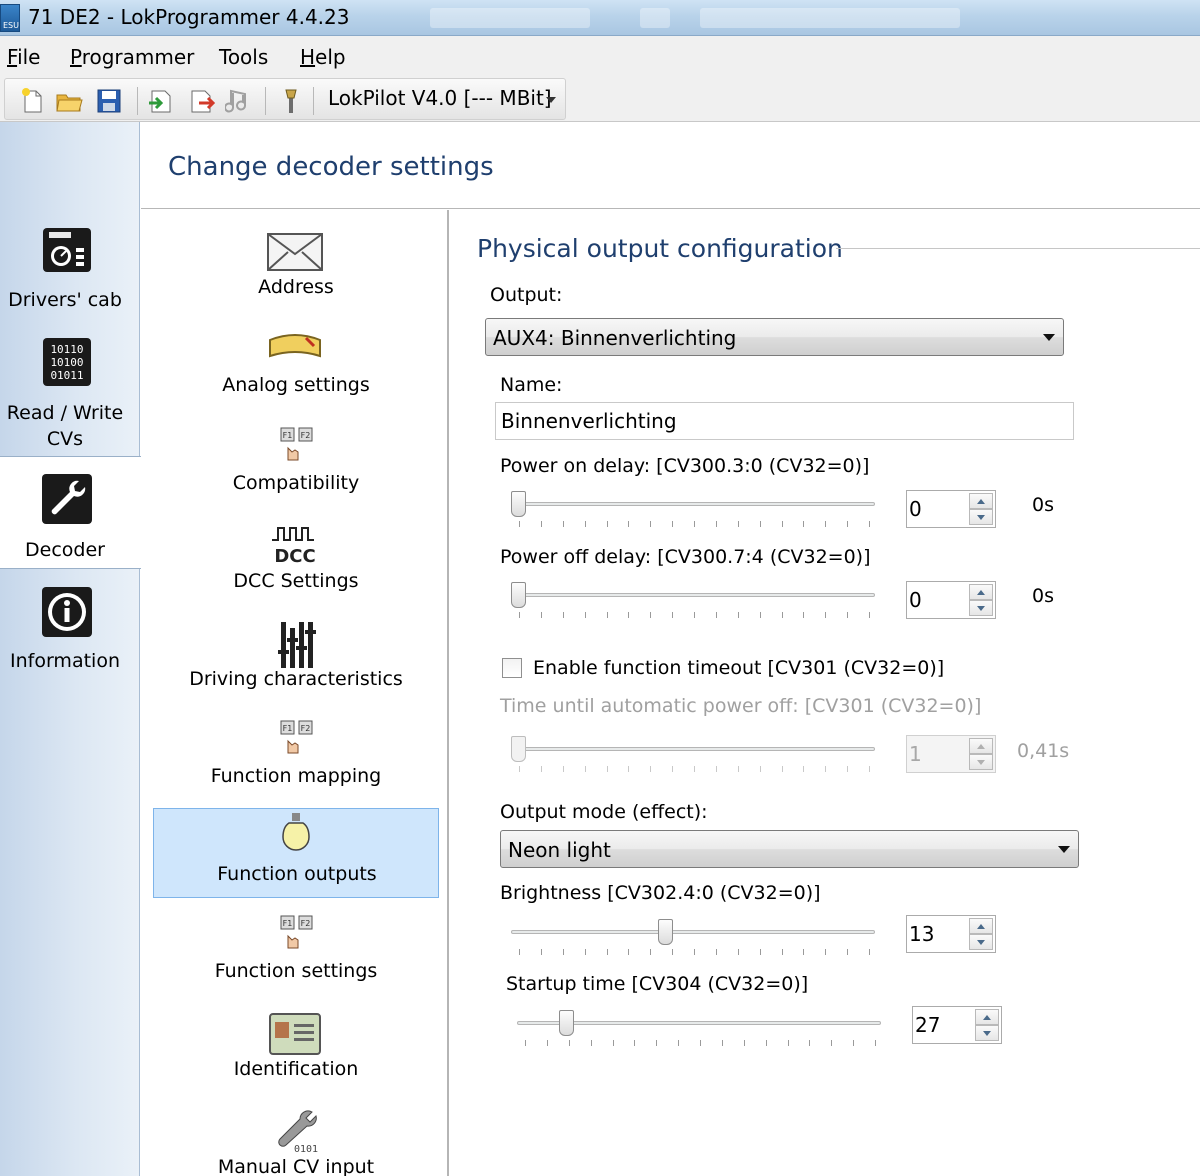  Describe the element at coordinates (296, 737) in the screenshot. I see `function-keys-icon: F1 F2` at that location.